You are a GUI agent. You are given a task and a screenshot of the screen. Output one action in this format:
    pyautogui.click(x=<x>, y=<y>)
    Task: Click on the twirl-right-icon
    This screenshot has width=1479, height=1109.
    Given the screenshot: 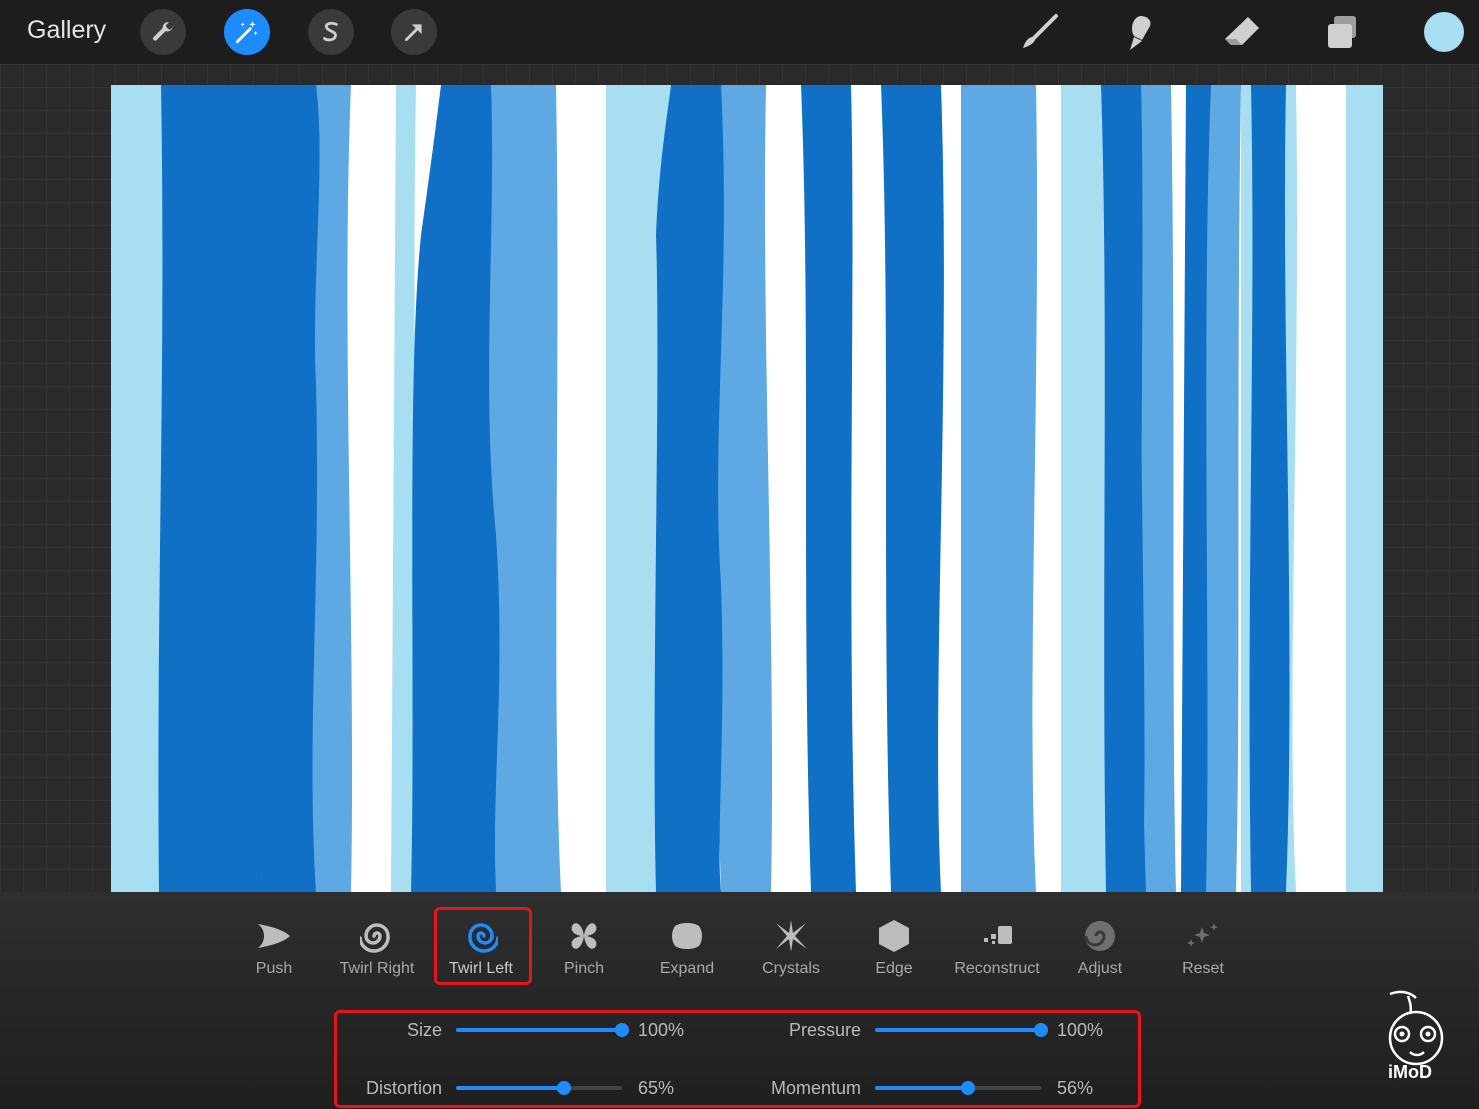 What is the action you would take?
    pyautogui.click(x=377, y=936)
    